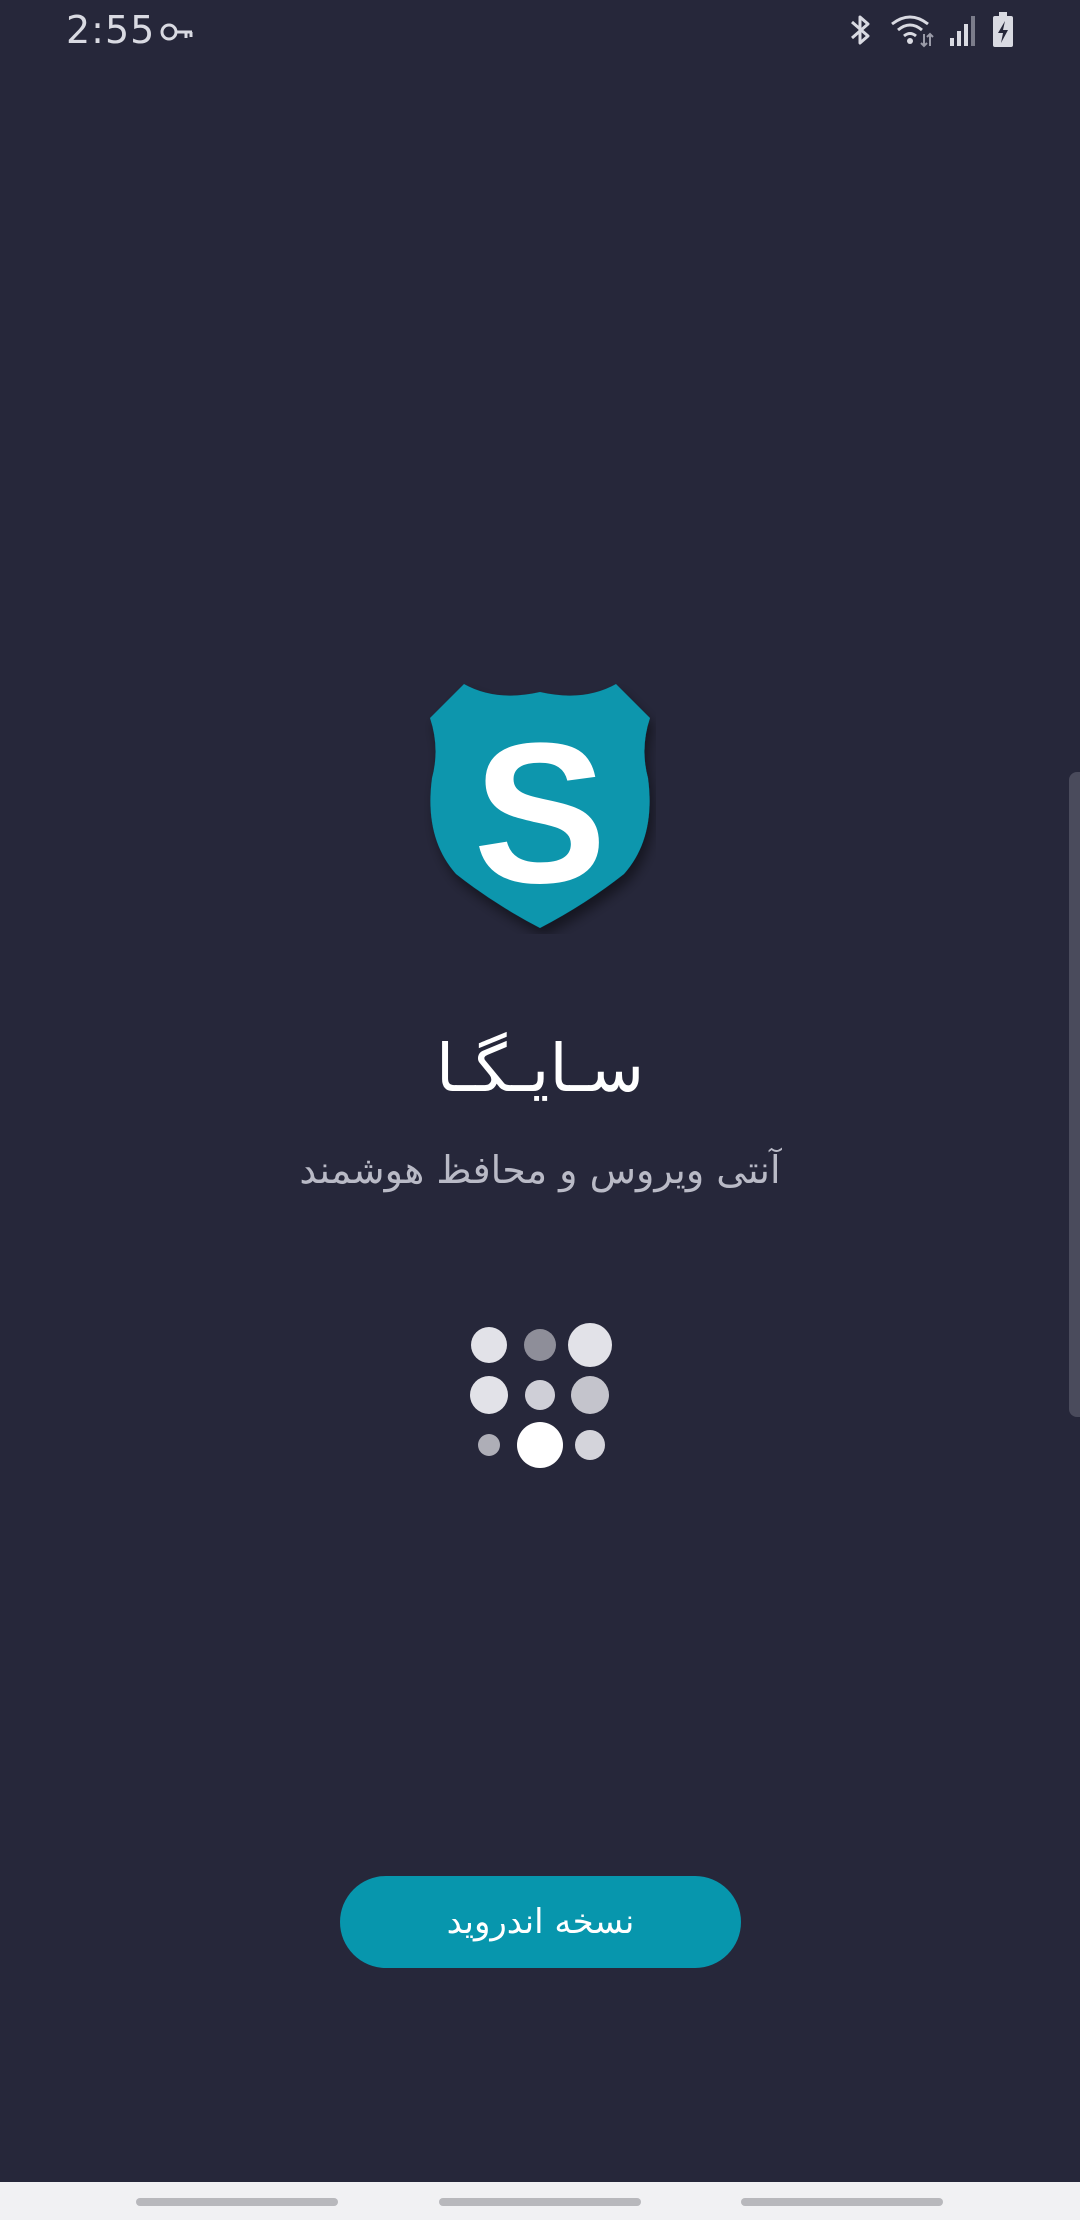 The width and height of the screenshot is (1080, 2220). I want to click on bluetooth-icon, so click(861, 30).